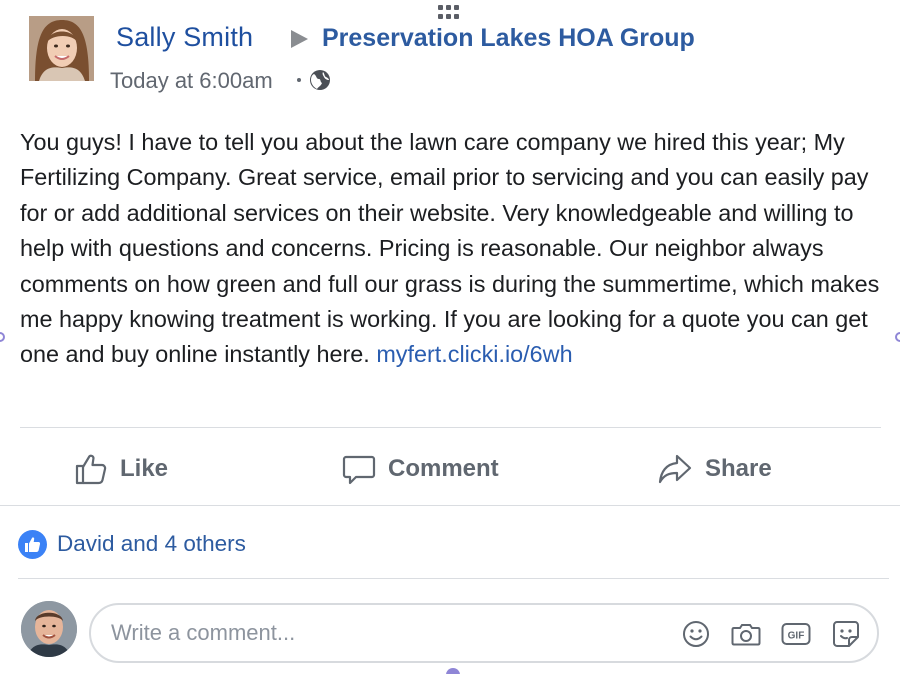 This screenshot has height=674, width=900. Describe the element at coordinates (453, 671) in the screenshot. I see `resize-handle-bottom` at that location.